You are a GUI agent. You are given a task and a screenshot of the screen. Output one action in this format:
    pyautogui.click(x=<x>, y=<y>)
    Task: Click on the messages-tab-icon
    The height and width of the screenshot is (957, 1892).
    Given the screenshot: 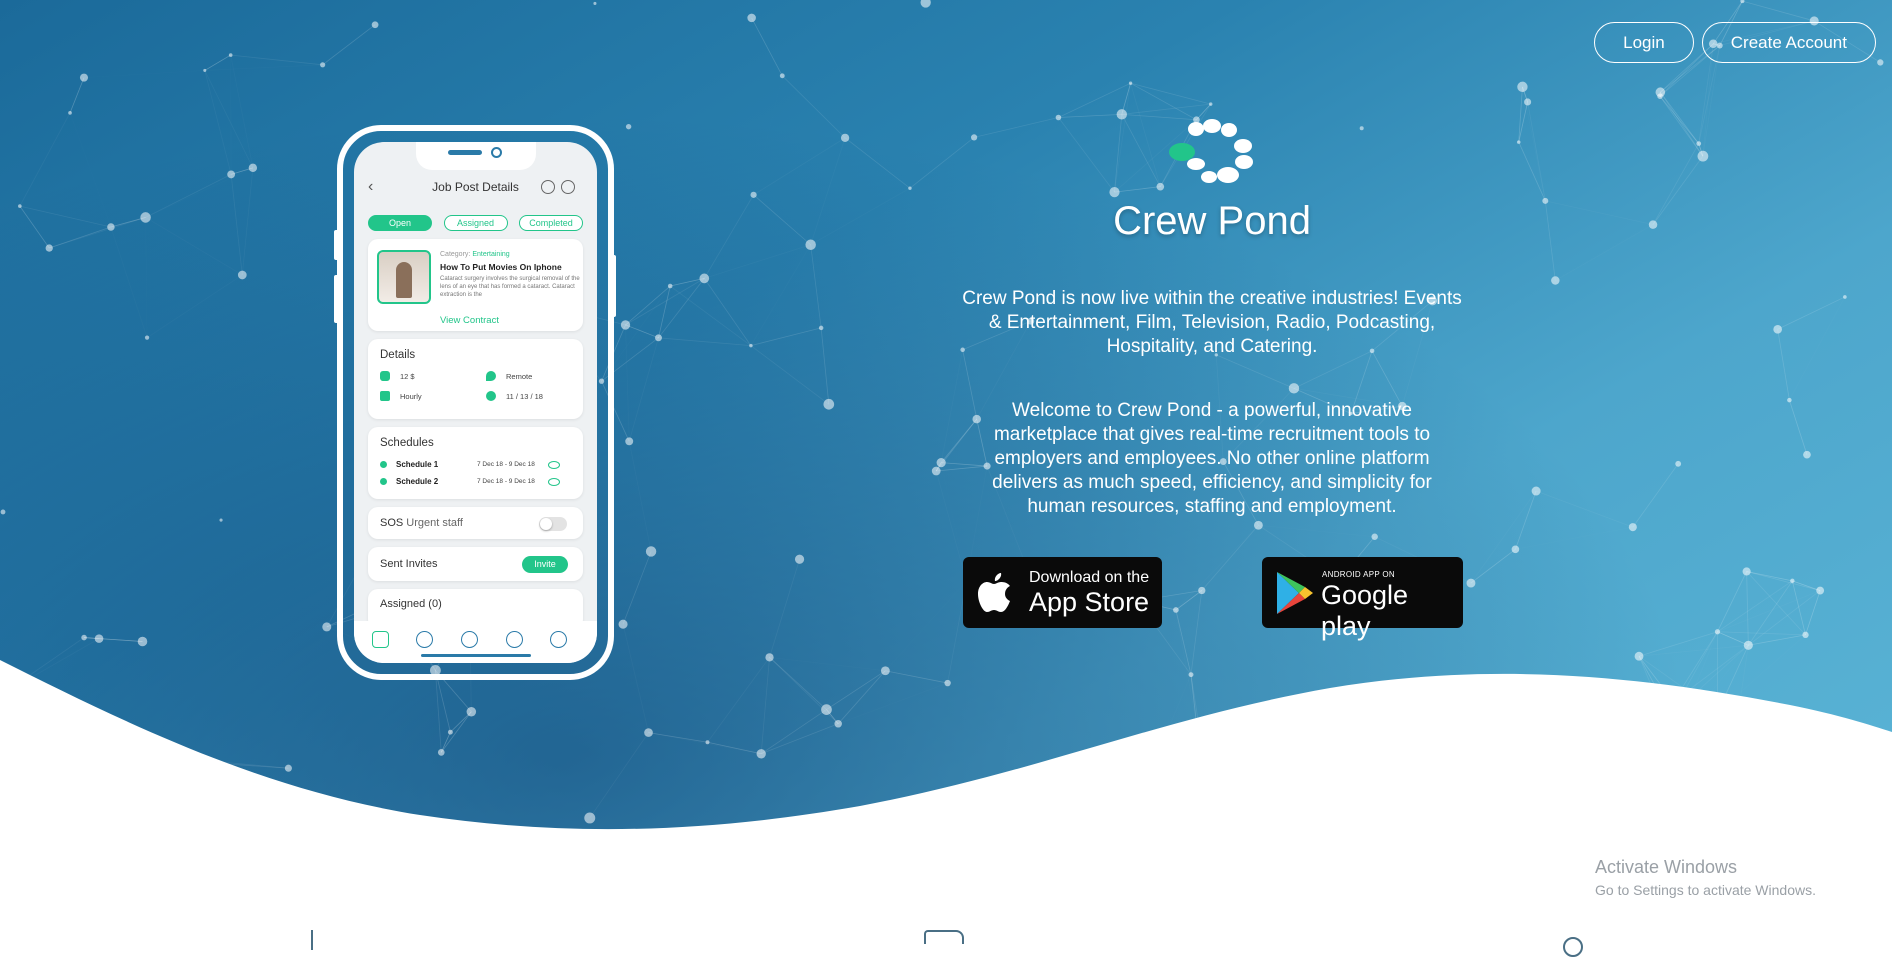 What is the action you would take?
    pyautogui.click(x=424, y=639)
    